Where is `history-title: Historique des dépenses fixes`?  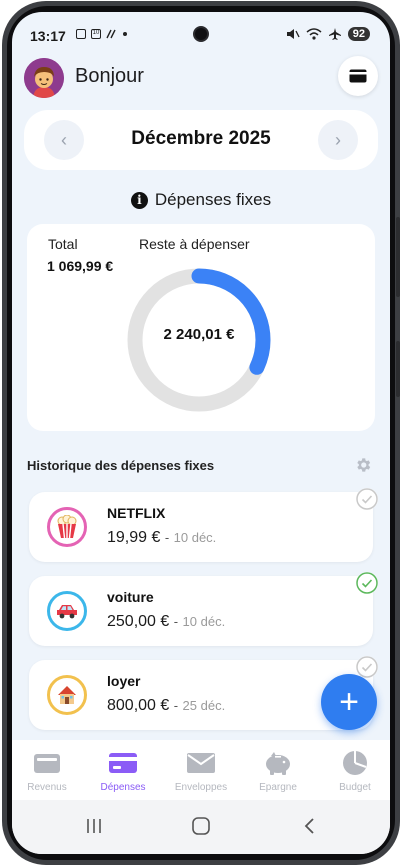
history-title: Historique des dépenses fixes is located at coordinates (121, 465).